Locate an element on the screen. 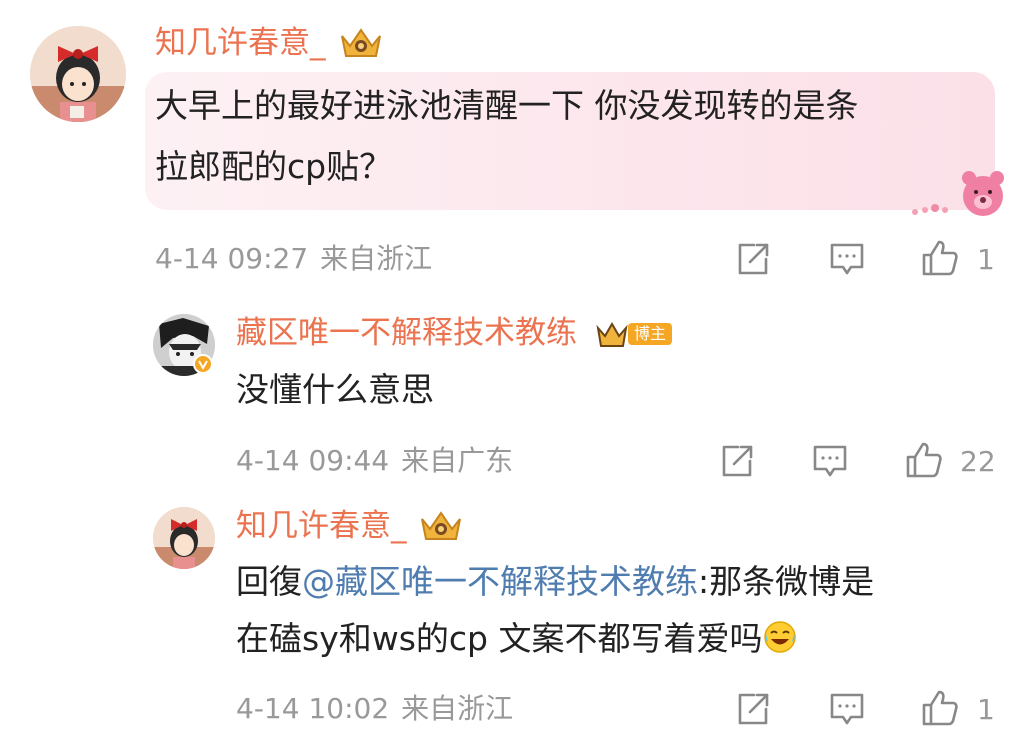  comment-text: 在磕sy和ws的cp 文案不都写着爱吗 is located at coordinates (499, 638).